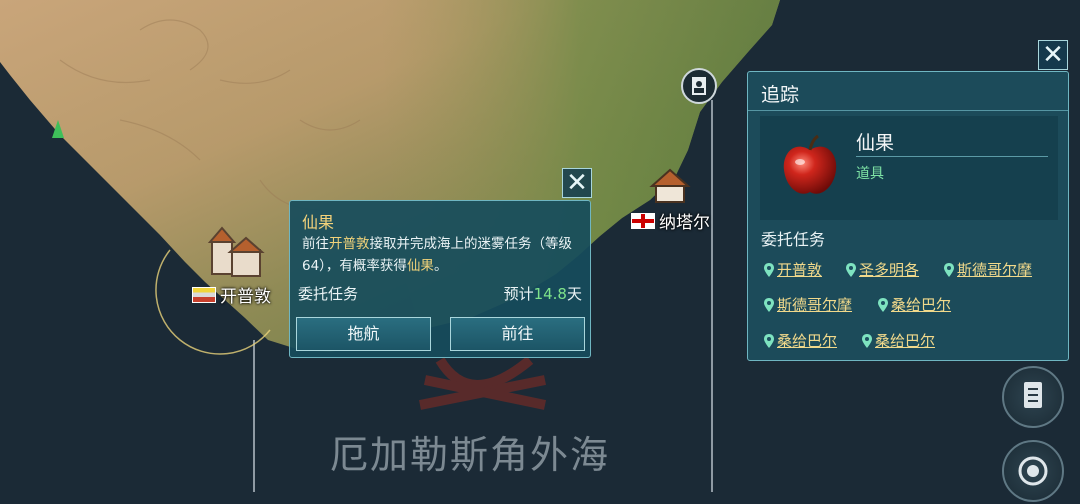 This screenshot has height=504, width=1080. I want to click on compass-coin-icon, so click(1033, 471).